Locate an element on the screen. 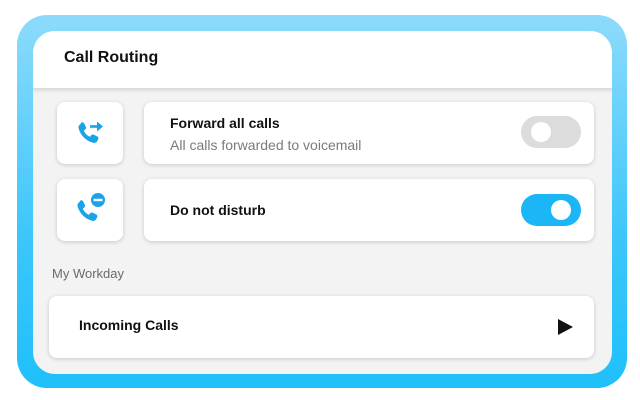 This screenshot has height=400, width=640. forward-all-calls-toggle is located at coordinates (551, 132).